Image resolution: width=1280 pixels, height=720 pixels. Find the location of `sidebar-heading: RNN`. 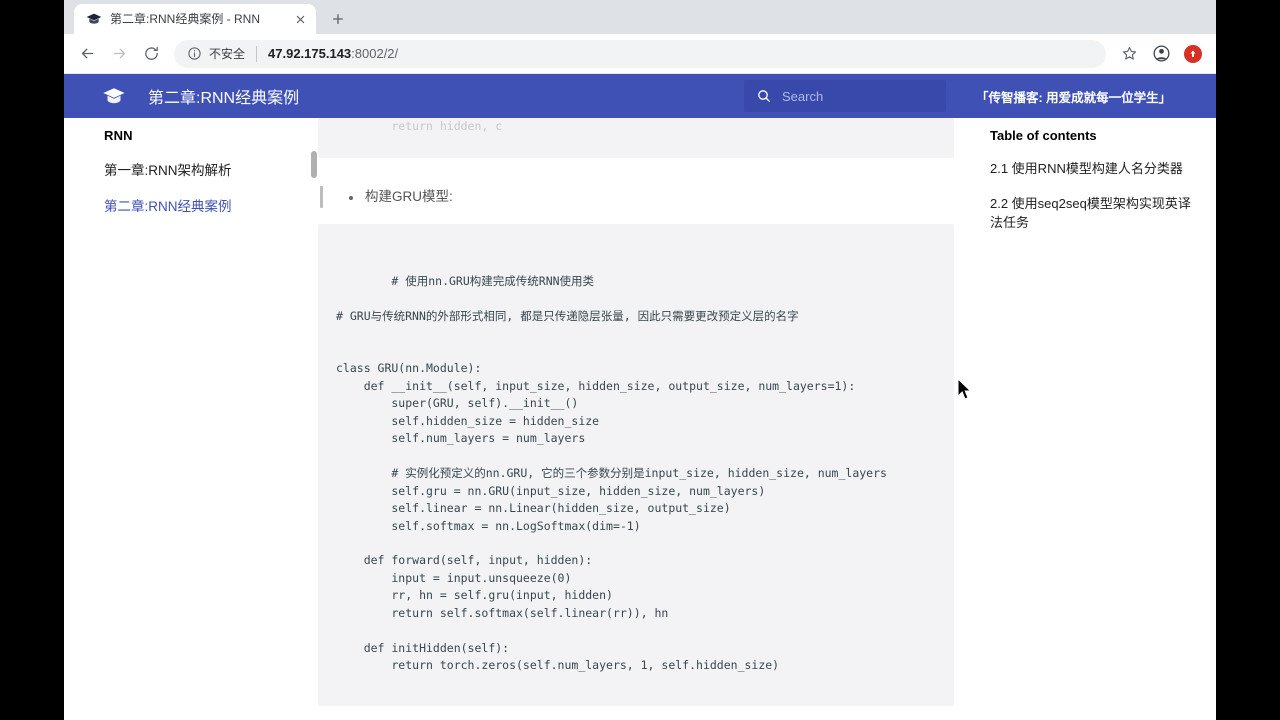

sidebar-heading: RNN is located at coordinates (118, 135).